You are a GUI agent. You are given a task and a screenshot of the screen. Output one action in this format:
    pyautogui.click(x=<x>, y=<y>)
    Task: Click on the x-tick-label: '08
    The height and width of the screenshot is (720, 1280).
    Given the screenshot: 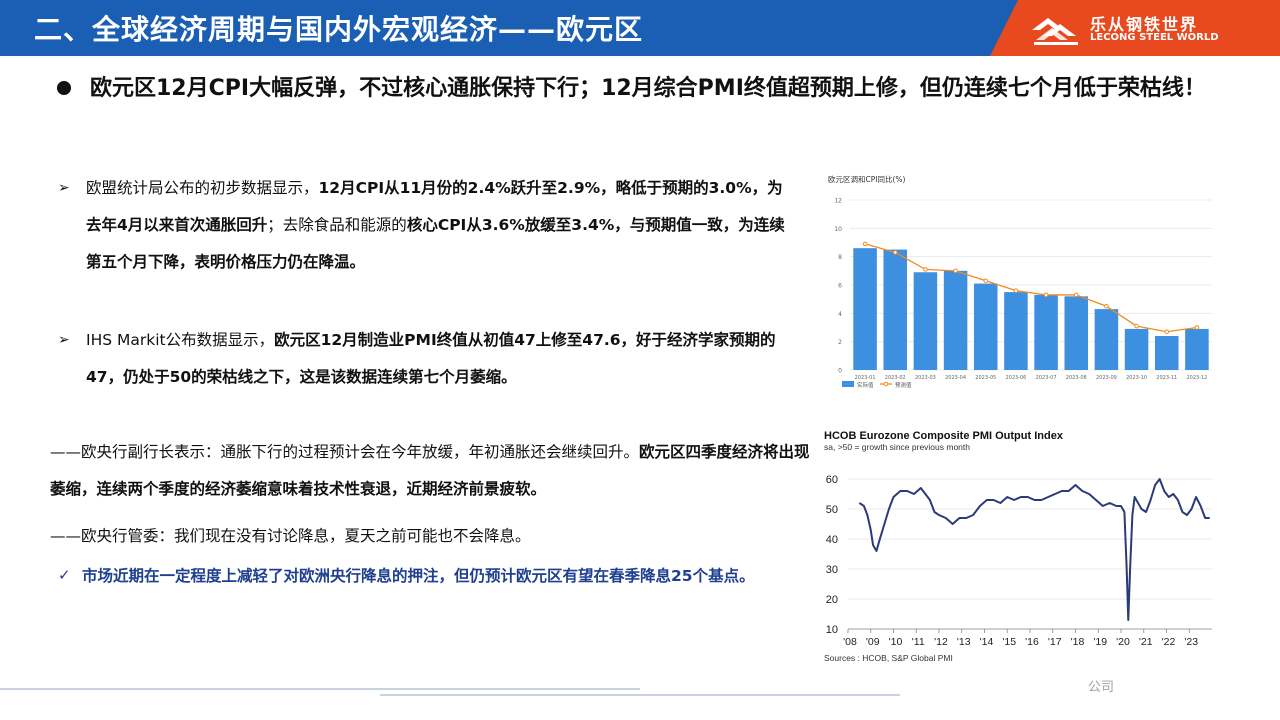 What is the action you would take?
    pyautogui.click(x=850, y=642)
    